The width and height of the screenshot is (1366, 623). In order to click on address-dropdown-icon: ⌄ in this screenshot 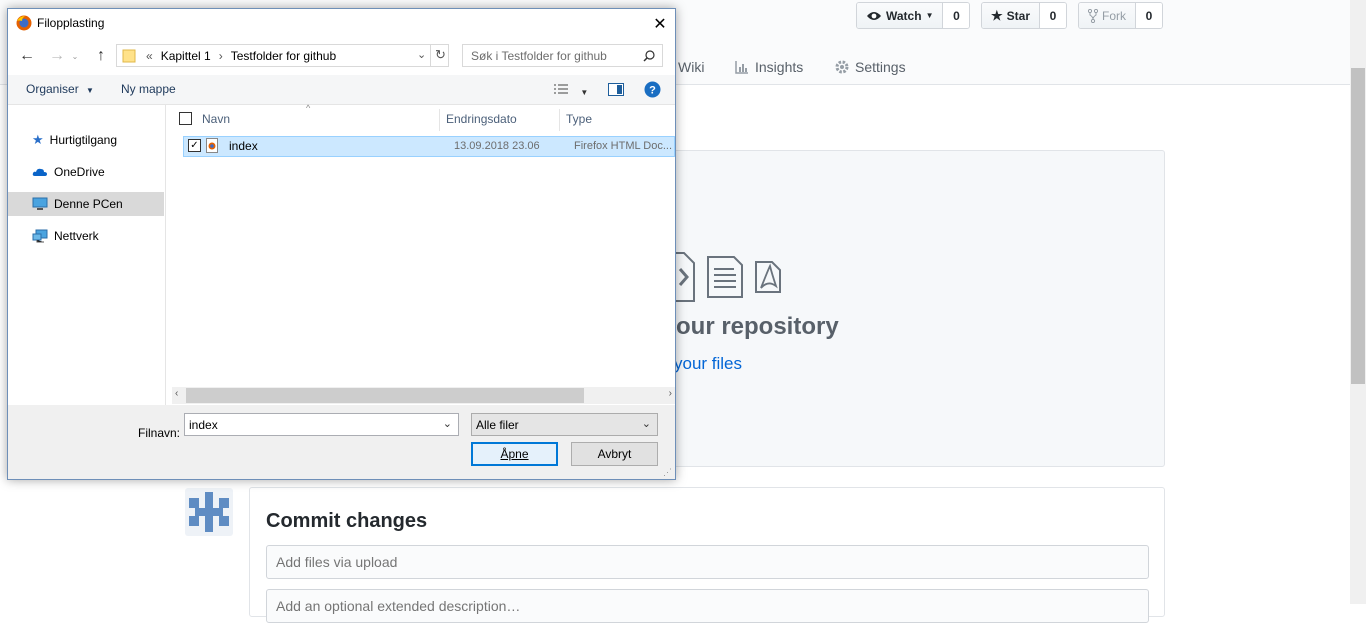, I will do `click(421, 54)`.